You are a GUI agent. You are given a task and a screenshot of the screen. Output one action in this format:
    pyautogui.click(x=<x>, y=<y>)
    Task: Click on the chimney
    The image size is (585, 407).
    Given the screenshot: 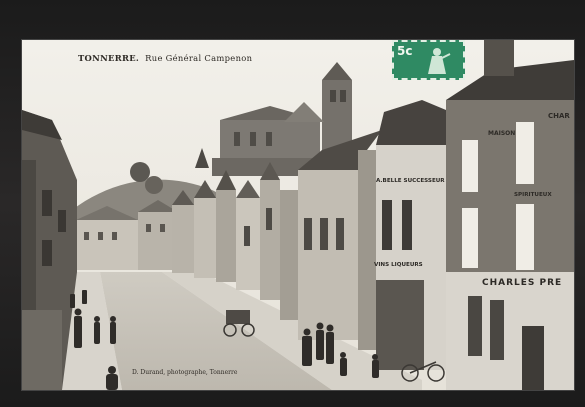 What is the action you would take?
    pyautogui.click(x=499, y=58)
    